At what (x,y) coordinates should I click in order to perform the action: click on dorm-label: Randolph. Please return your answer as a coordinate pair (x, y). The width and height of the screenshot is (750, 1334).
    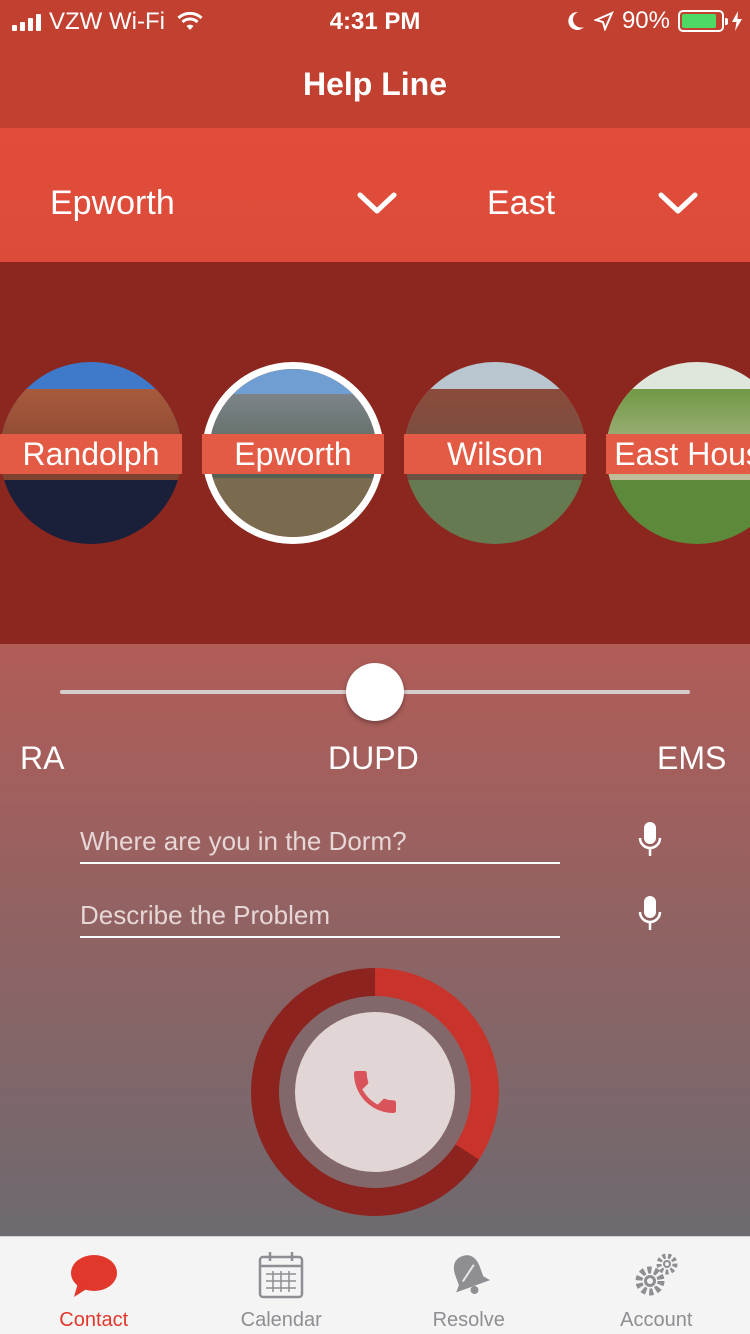
    Looking at the image, I should click on (91, 454).